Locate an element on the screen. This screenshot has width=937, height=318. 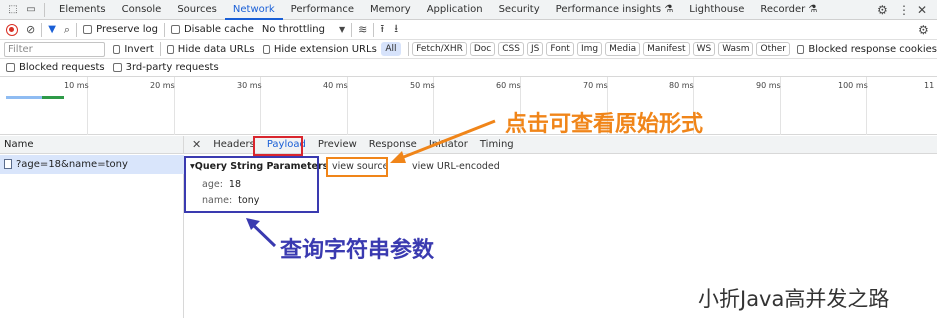
hide-data-urls-checkbox is located at coordinates (170, 49).